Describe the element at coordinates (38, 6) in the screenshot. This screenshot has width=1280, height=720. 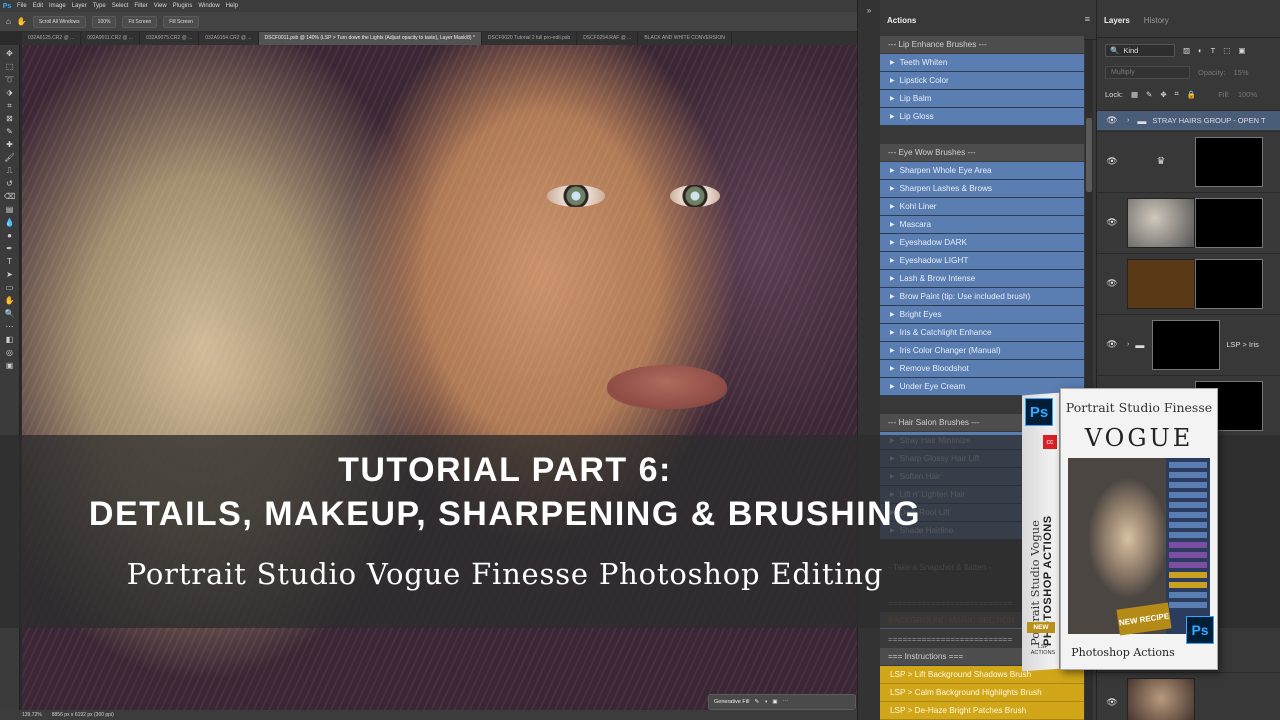
I see `menu-item: Edit` at that location.